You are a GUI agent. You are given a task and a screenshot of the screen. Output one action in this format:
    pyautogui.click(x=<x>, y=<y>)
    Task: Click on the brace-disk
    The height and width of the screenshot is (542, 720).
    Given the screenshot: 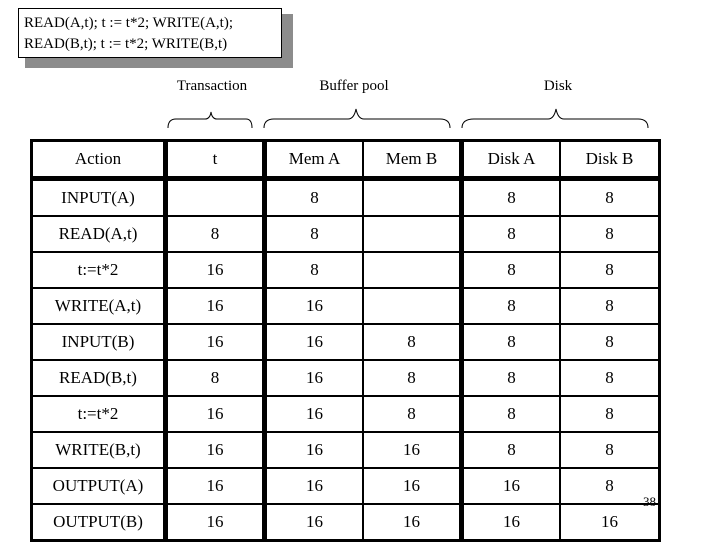 What is the action you would take?
    pyautogui.click(x=555, y=118)
    